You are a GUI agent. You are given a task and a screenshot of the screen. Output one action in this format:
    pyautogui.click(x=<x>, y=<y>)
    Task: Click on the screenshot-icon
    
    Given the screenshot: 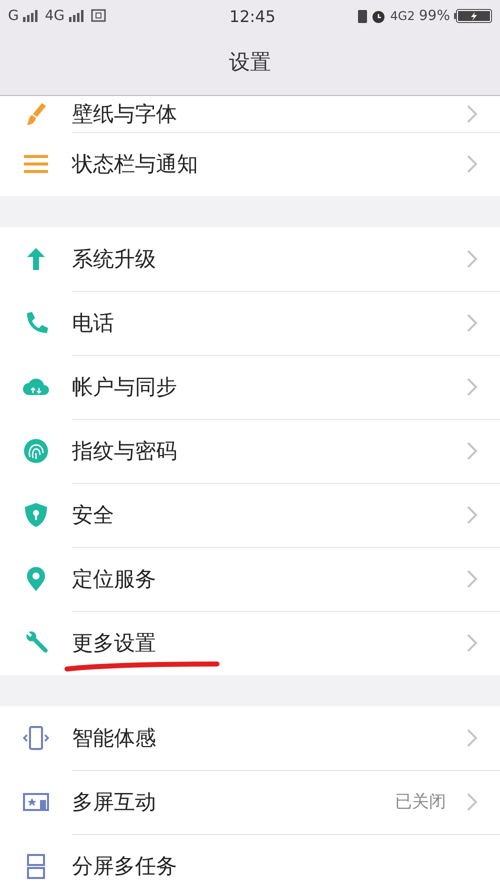 What is the action you would take?
    pyautogui.click(x=98, y=16)
    